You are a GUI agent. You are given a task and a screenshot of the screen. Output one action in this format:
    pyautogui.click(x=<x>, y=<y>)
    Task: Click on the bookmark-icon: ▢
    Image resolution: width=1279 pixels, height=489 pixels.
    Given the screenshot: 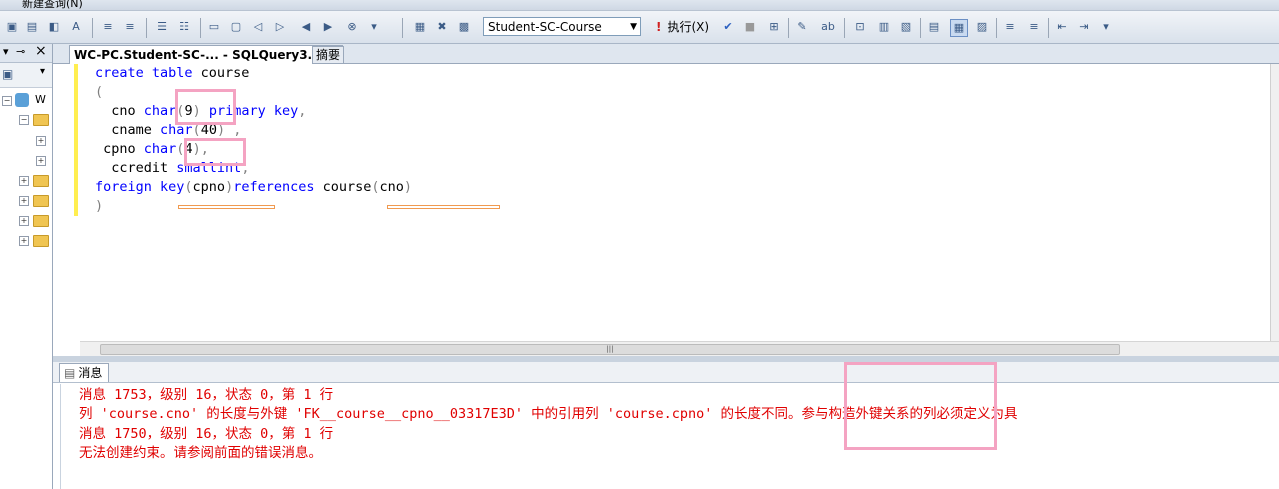 What is the action you would take?
    pyautogui.click(x=236, y=27)
    